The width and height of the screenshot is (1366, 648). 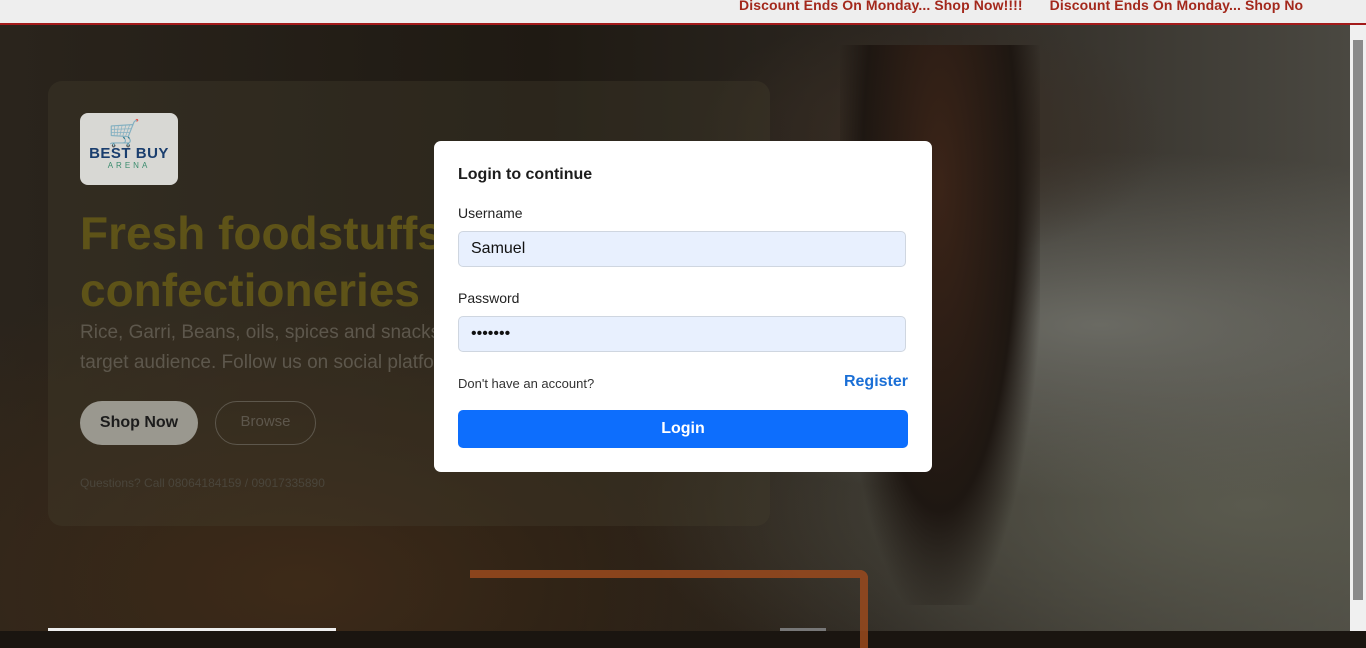 What do you see at coordinates (129, 165) in the screenshot?
I see `logo-subtitle: ARENA` at bounding box center [129, 165].